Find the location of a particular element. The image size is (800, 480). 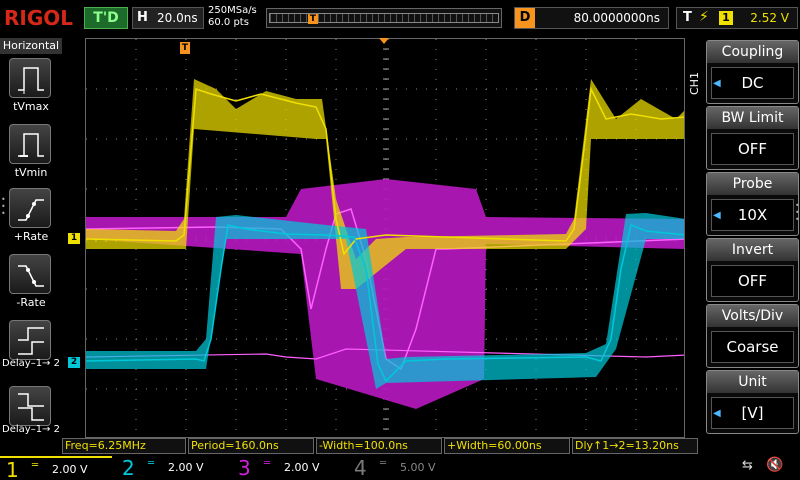

ch2-scale: 2.00 V is located at coordinates (186, 467).